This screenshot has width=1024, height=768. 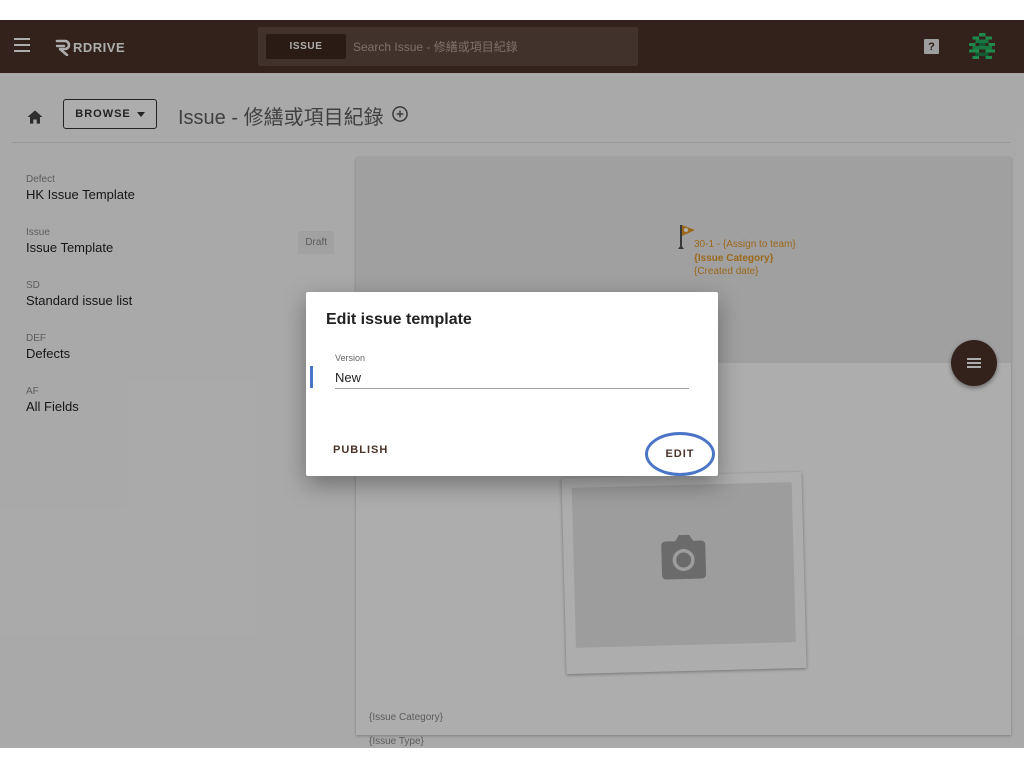 I want to click on version-label: Version, so click(x=350, y=358).